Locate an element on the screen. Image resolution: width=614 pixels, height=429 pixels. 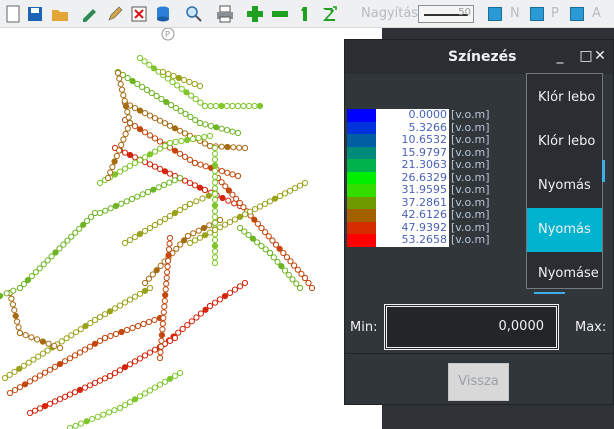
new-icon is located at coordinates (13, 14).